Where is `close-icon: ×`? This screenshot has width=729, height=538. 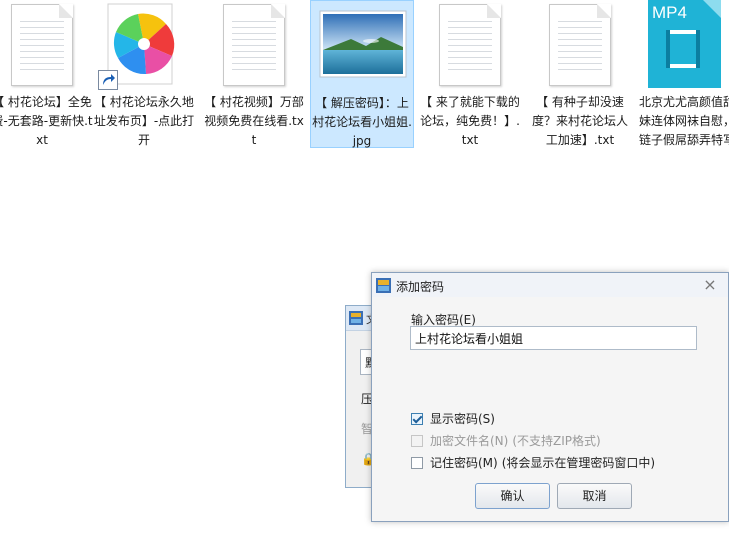
close-icon: × is located at coordinates (710, 285).